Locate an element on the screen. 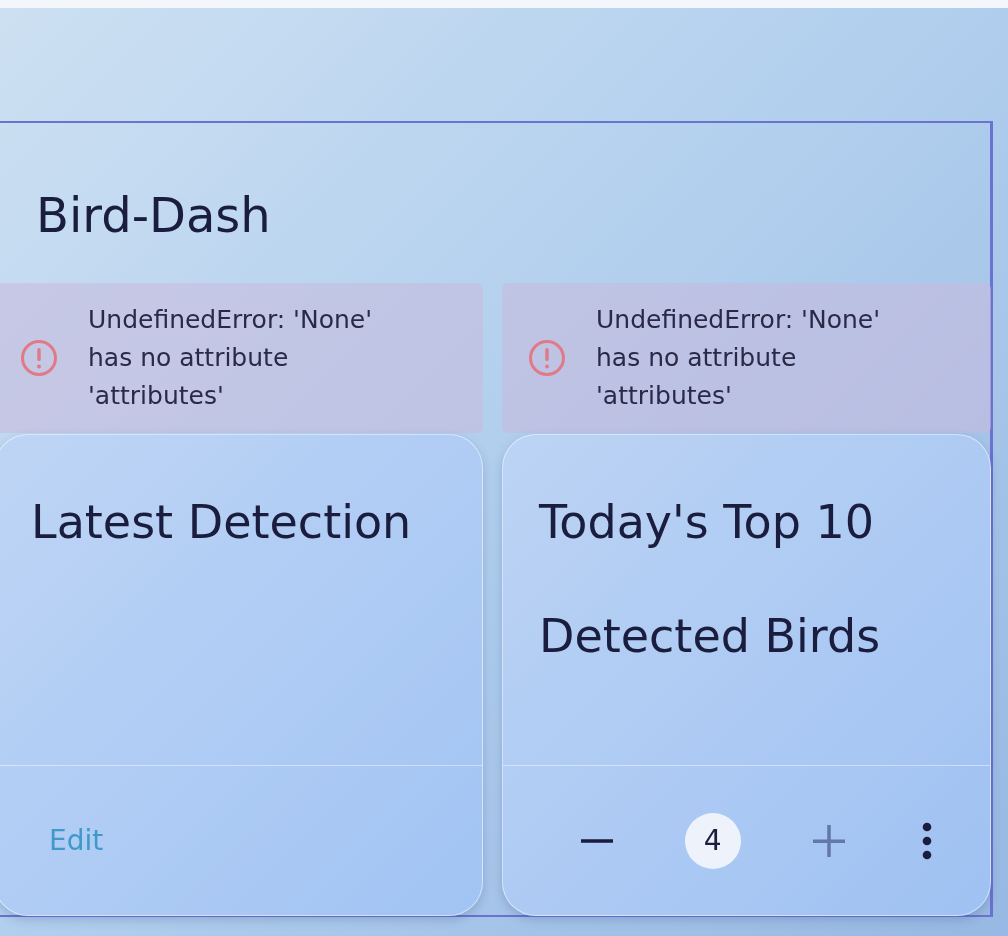  card-title: Today's Top 10 Detected Birds is located at coordinates (710, 579).